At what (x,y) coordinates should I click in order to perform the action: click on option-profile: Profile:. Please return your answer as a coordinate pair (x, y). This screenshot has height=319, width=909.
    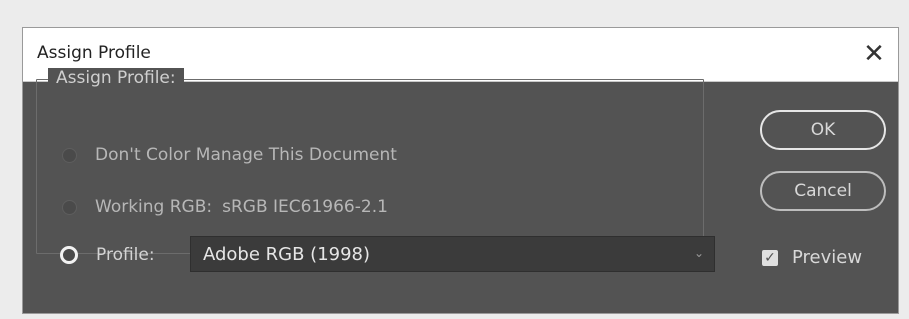
    Looking at the image, I should click on (107, 255).